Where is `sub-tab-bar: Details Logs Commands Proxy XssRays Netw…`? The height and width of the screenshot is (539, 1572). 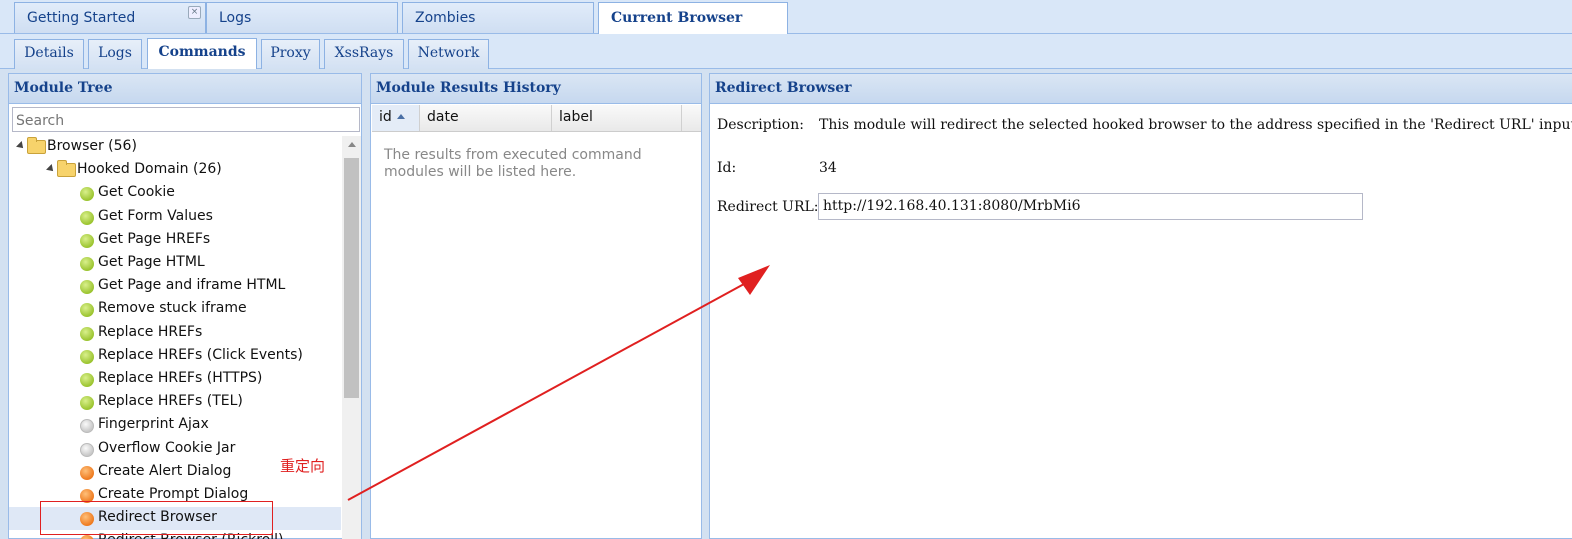
sub-tab-bar: Details Logs Commands Proxy XssRays Netw… is located at coordinates (786, 51).